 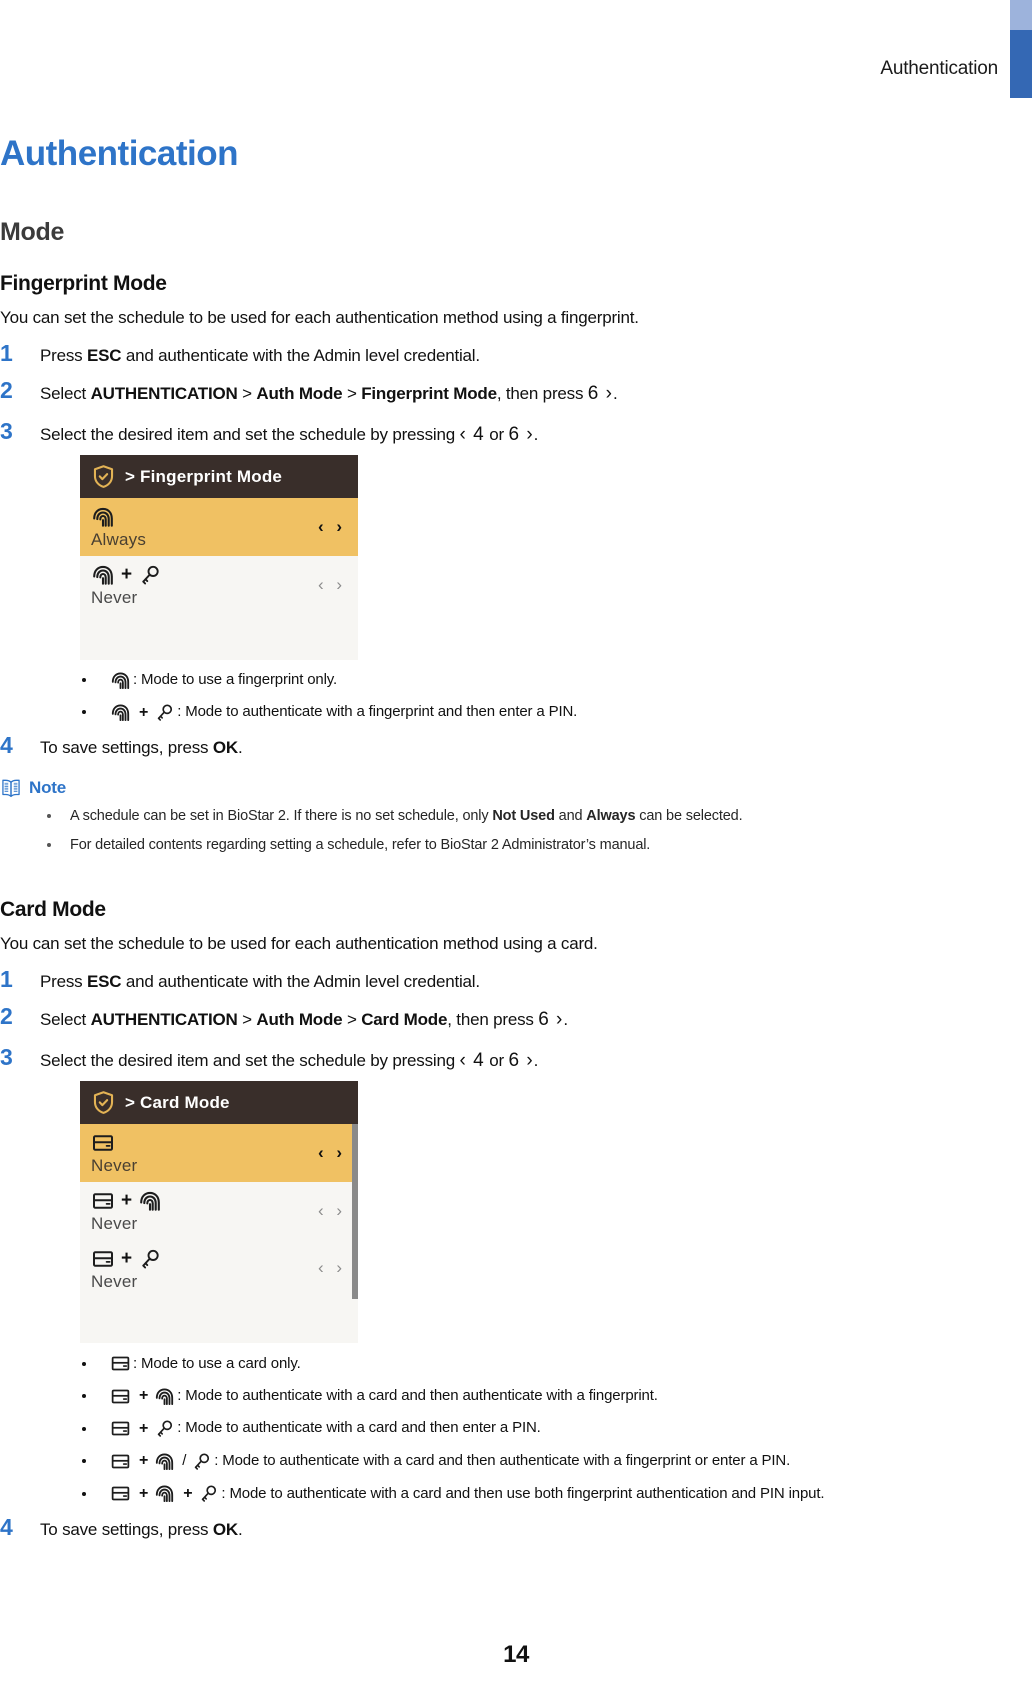 I want to click on card-mode-s2-part-3-keyglyph: 6 ›, so click(x=521, y=1060).